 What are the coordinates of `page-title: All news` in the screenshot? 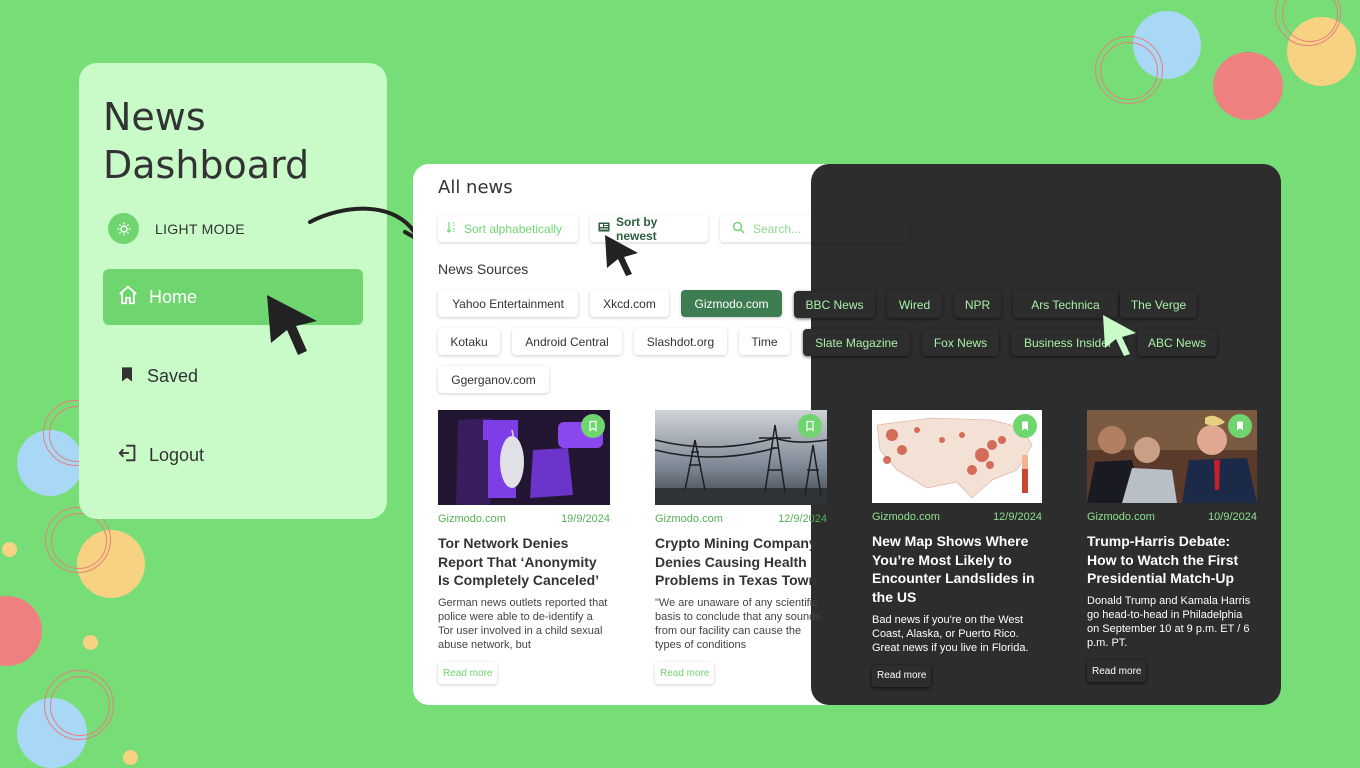 It's located at (475, 187).